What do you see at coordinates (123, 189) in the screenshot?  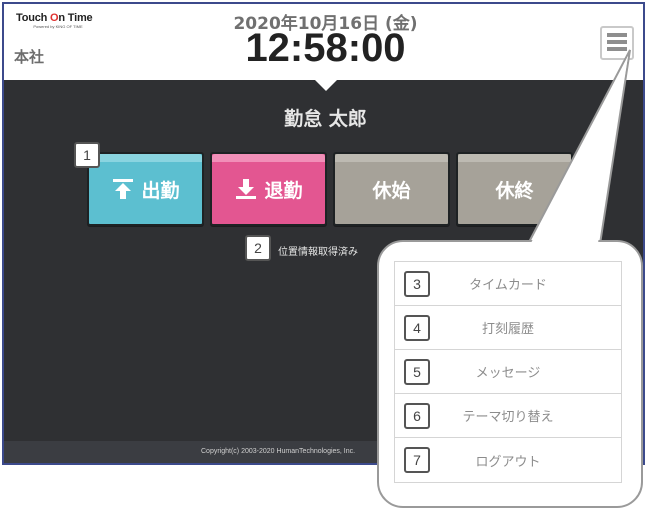 I see `arrow-up-icon` at bounding box center [123, 189].